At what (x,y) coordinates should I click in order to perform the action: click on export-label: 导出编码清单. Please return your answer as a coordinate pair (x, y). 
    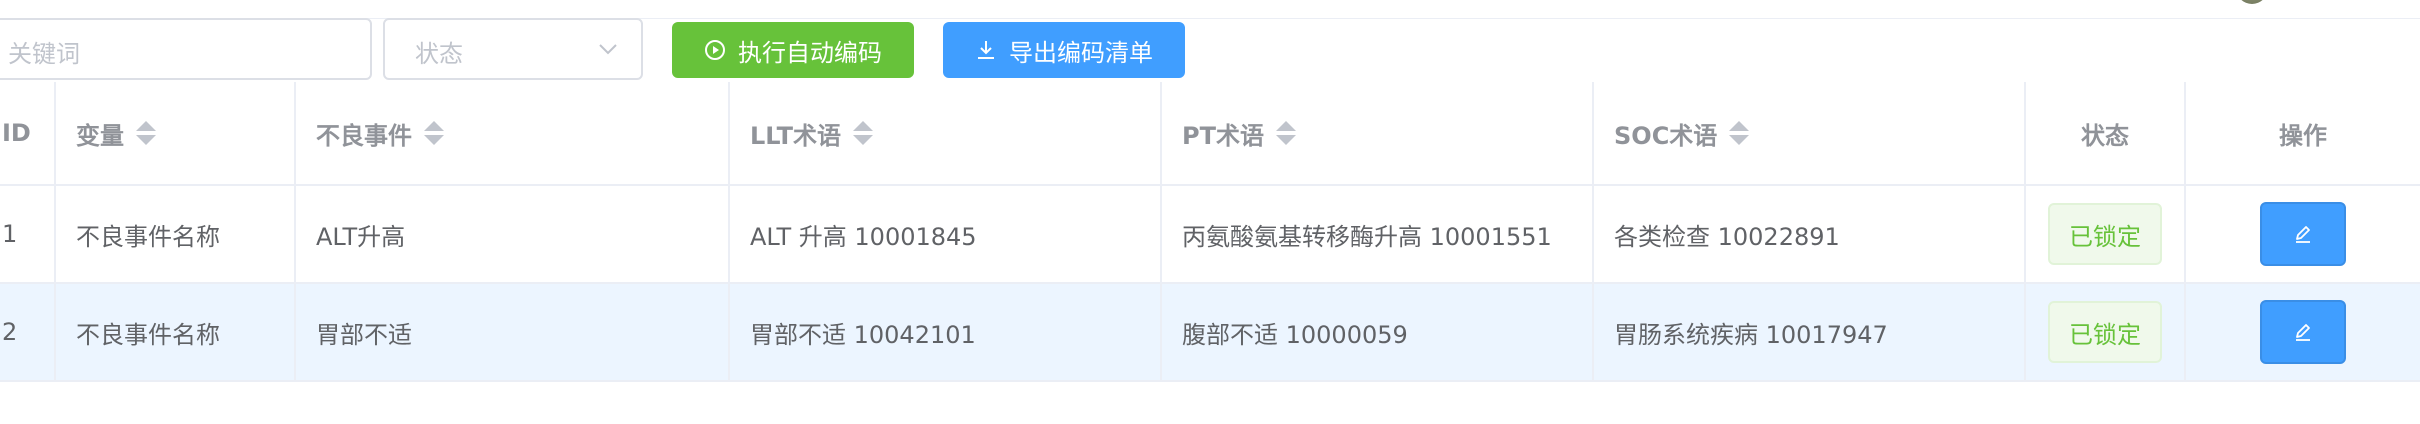
    Looking at the image, I should click on (1081, 52).